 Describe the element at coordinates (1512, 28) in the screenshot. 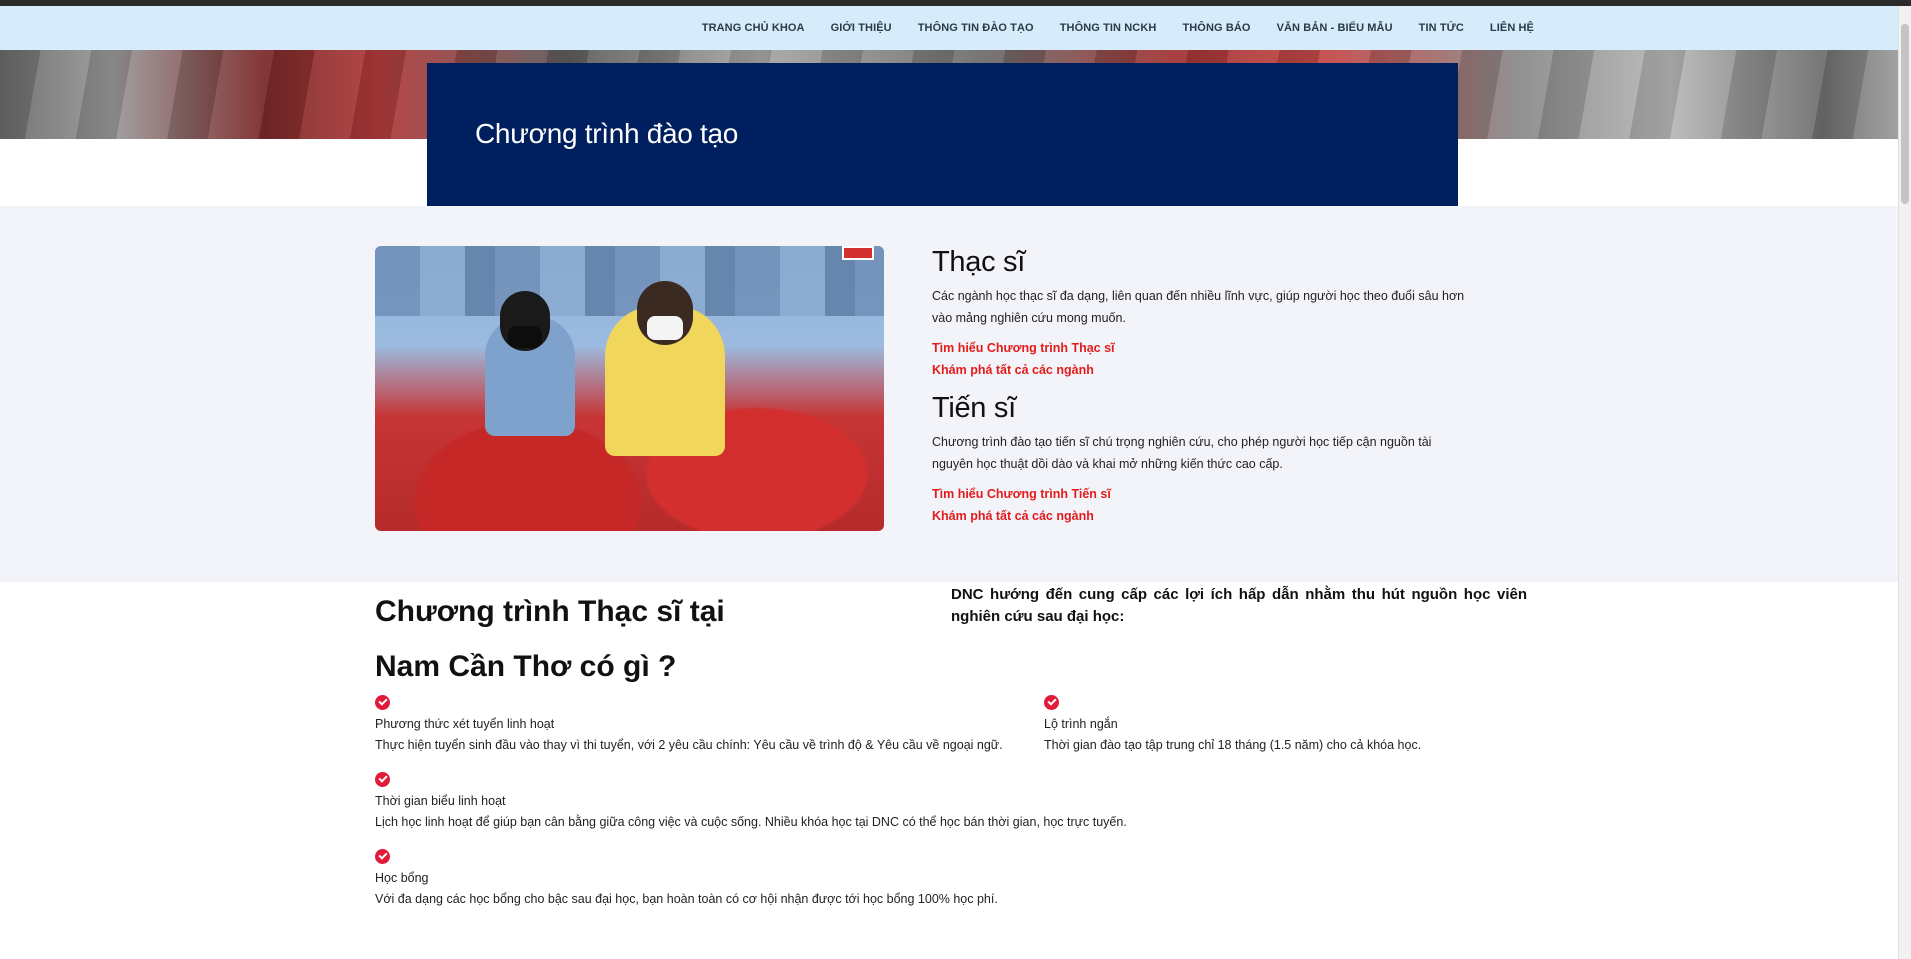

I see `nav-item-contact: LIÊN HỆ` at that location.